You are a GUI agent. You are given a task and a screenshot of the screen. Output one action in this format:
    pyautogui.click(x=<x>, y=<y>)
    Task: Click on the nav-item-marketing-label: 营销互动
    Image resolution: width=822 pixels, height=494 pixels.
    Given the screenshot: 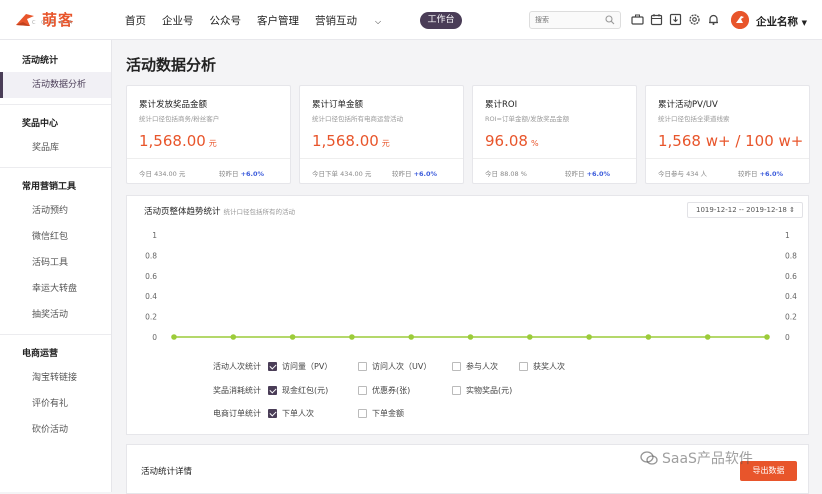 What is the action you would take?
    pyautogui.click(x=336, y=21)
    